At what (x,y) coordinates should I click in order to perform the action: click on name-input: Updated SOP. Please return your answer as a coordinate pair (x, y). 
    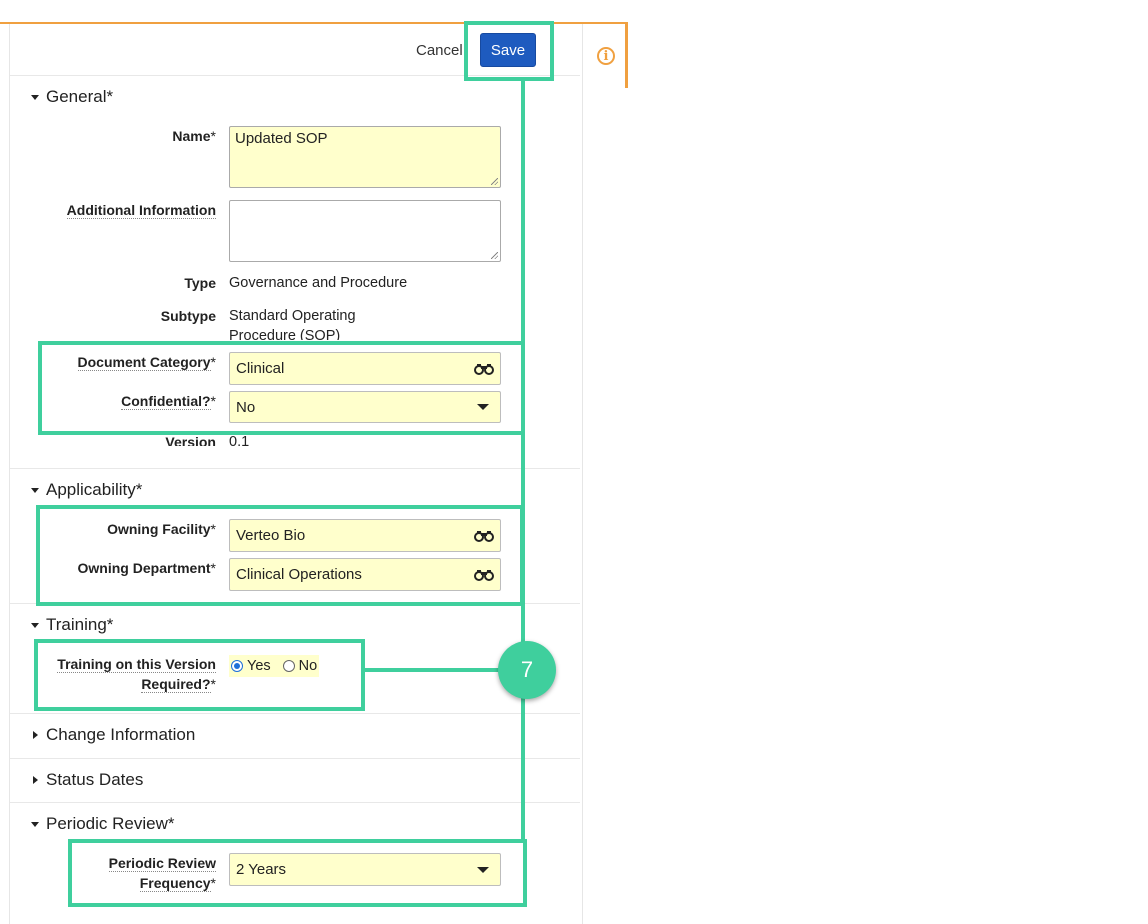
    Looking at the image, I should click on (365, 157).